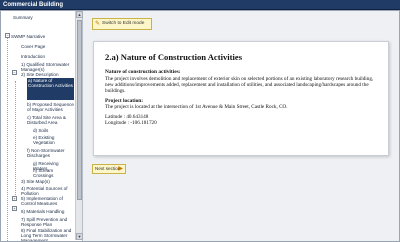 This screenshot has width=400, height=242. What do you see at coordinates (200, 5) in the screenshot?
I see `title-bar: Commercial Building` at bounding box center [200, 5].